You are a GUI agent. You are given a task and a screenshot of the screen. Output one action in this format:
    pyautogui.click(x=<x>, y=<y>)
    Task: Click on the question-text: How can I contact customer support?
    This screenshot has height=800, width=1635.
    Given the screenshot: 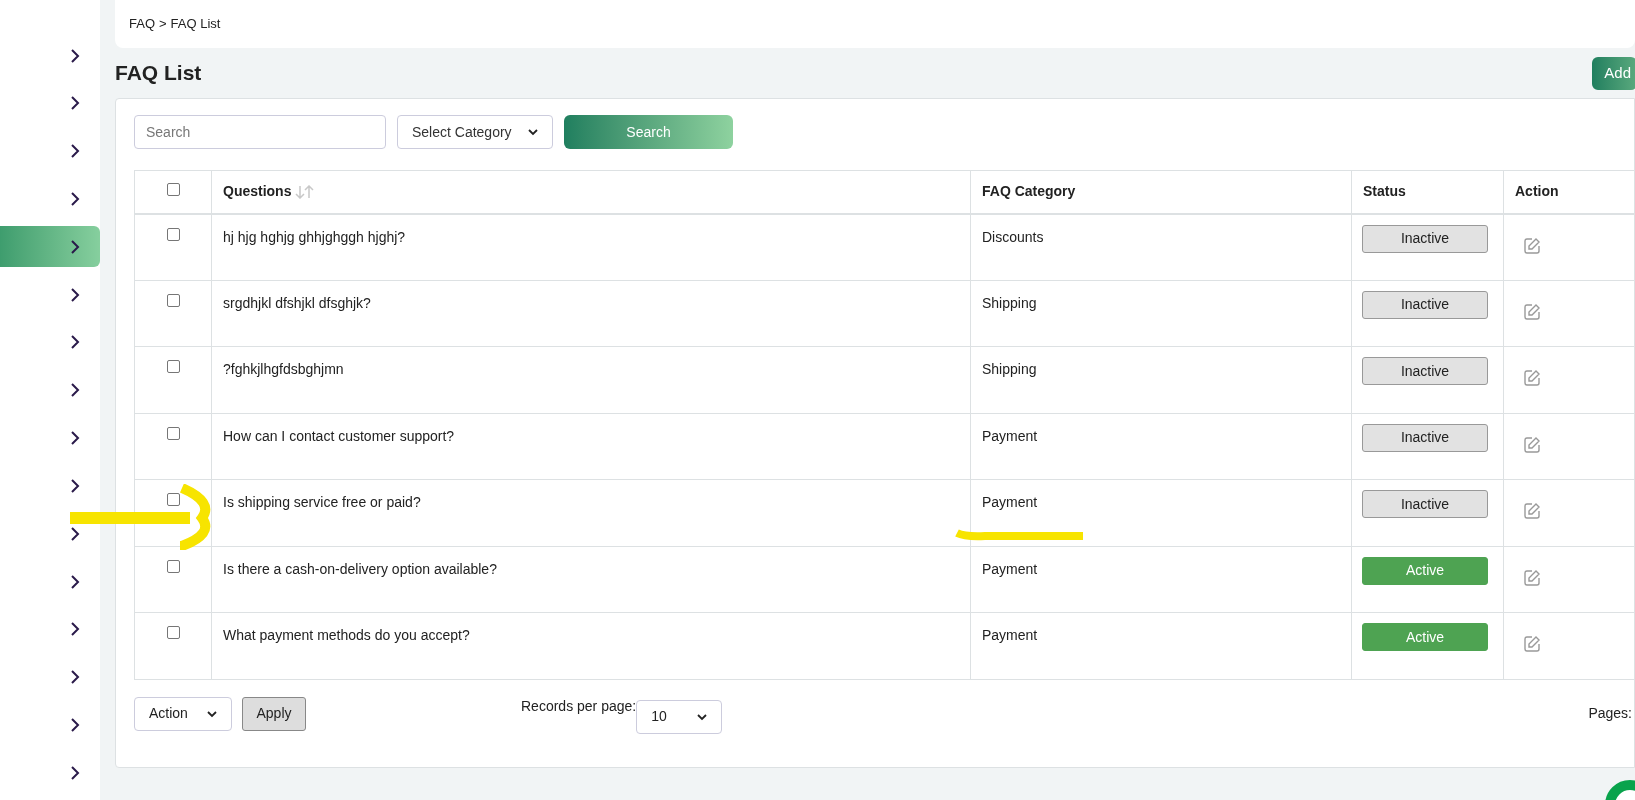 What is the action you would take?
    pyautogui.click(x=339, y=435)
    